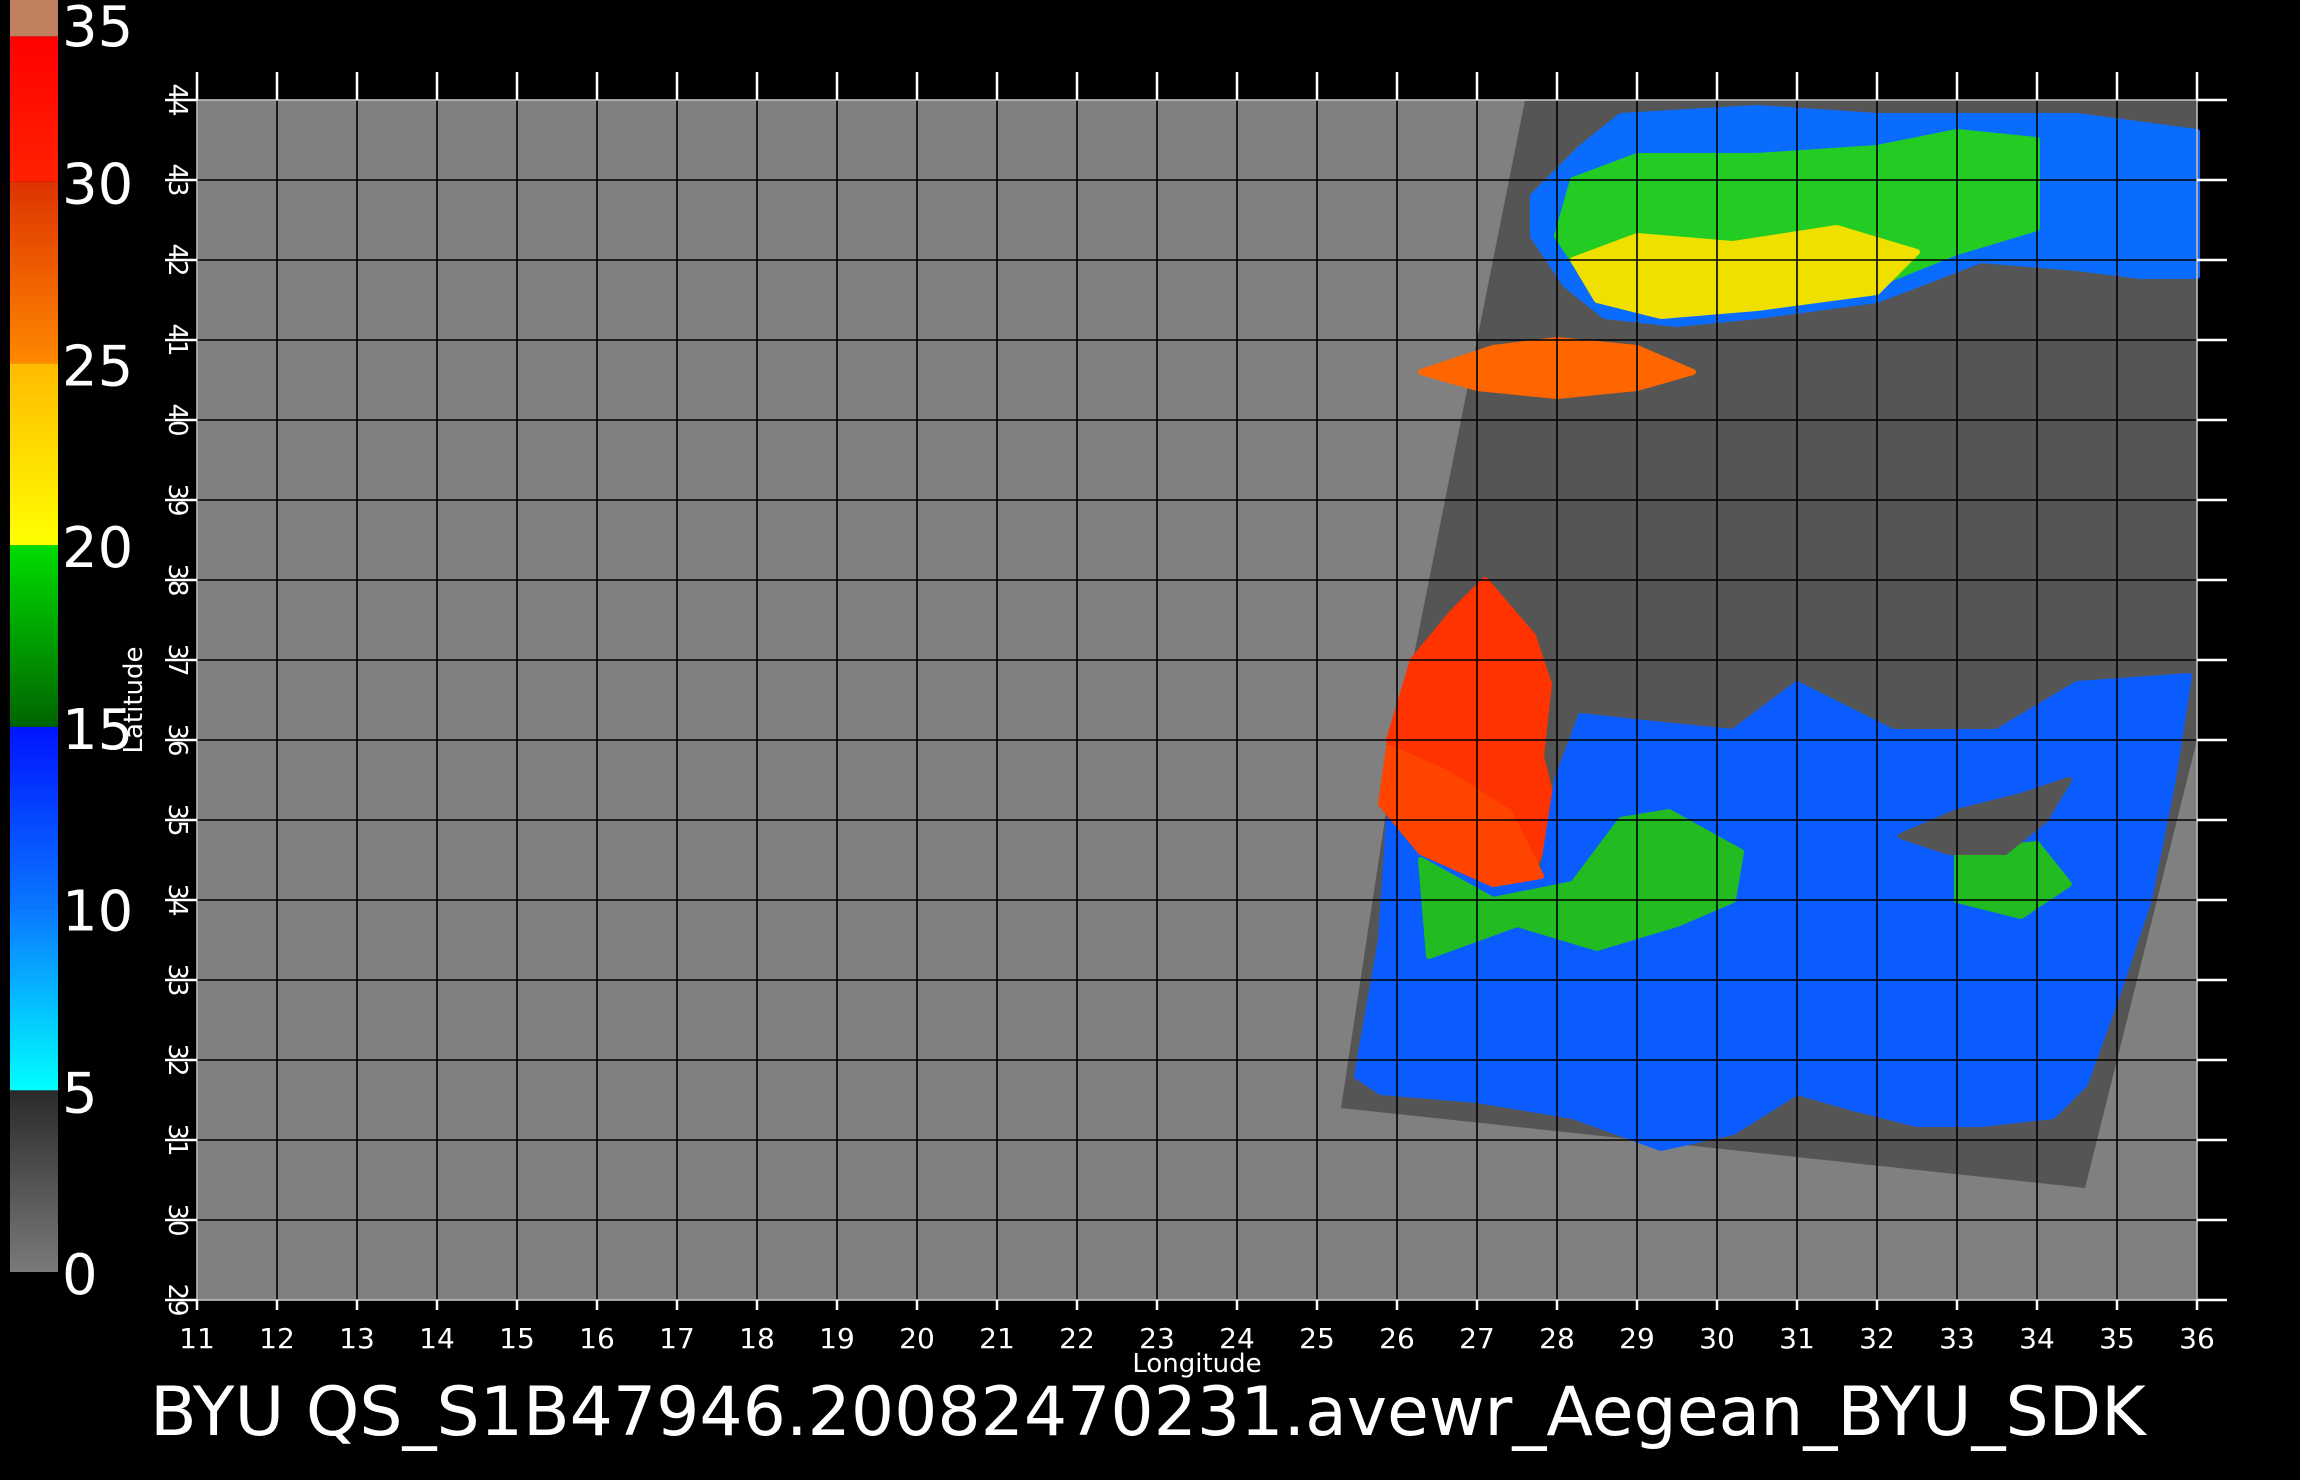 The image size is (2300, 1480). Describe the element at coordinates (177, 419) in the screenshot. I see `latitude-tick-label: 40` at that location.